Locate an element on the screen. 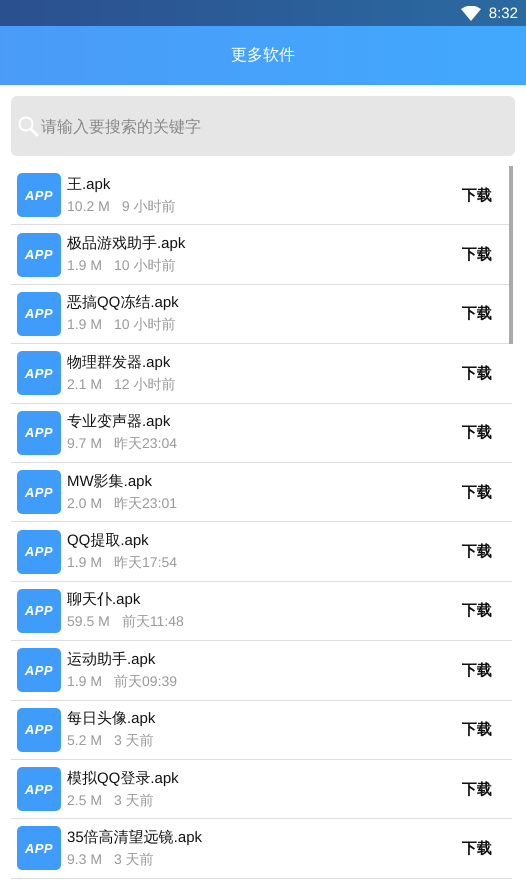  app-size: 2.0 M is located at coordinates (84, 503).